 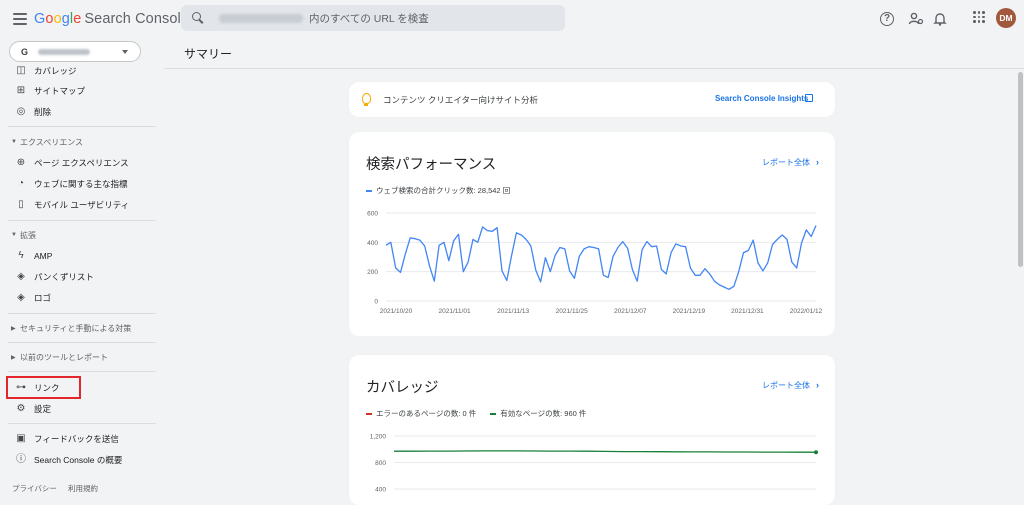 What do you see at coordinates (43, 387) in the screenshot?
I see `highlight-box` at bounding box center [43, 387].